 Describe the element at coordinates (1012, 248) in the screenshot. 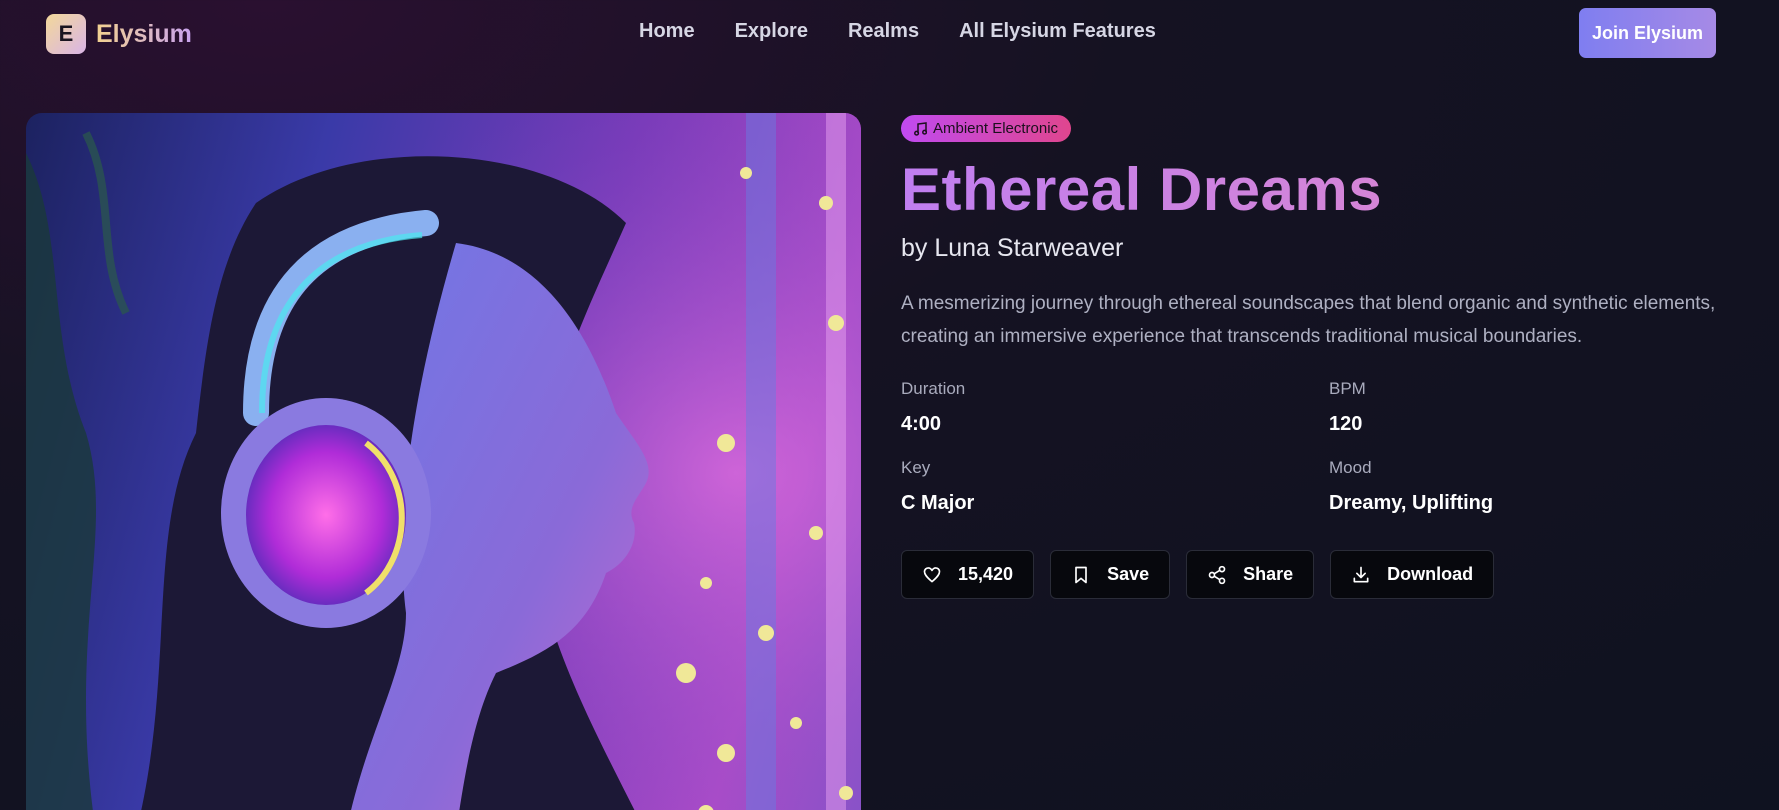

I see `track-artist: by Luna Starweaver` at that location.